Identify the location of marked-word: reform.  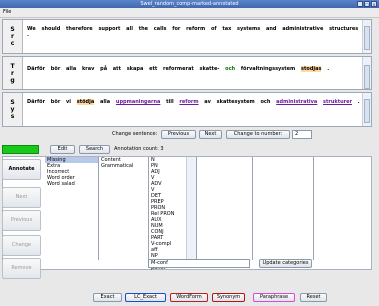
(188, 102).